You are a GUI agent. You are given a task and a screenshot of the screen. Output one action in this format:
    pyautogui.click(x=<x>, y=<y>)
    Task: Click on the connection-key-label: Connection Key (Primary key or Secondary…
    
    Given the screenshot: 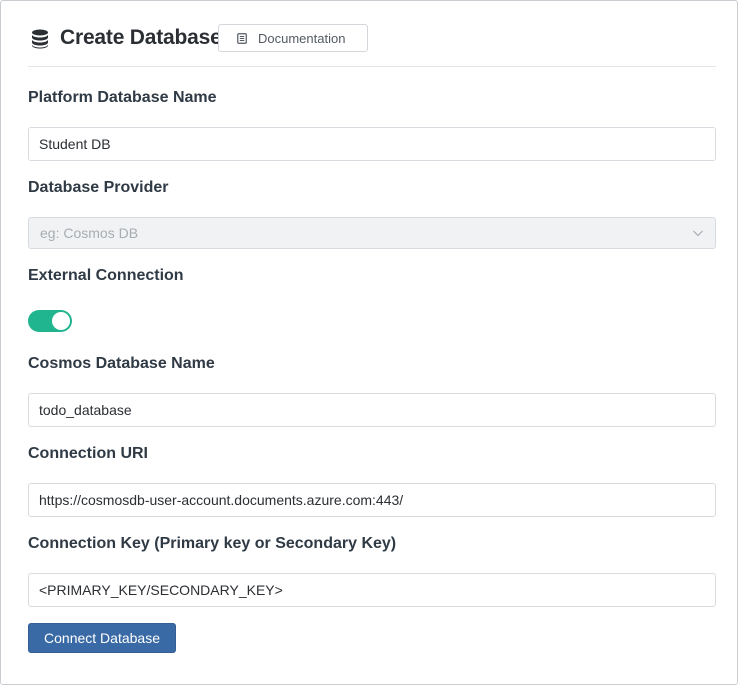 What is the action you would take?
    pyautogui.click(x=212, y=543)
    